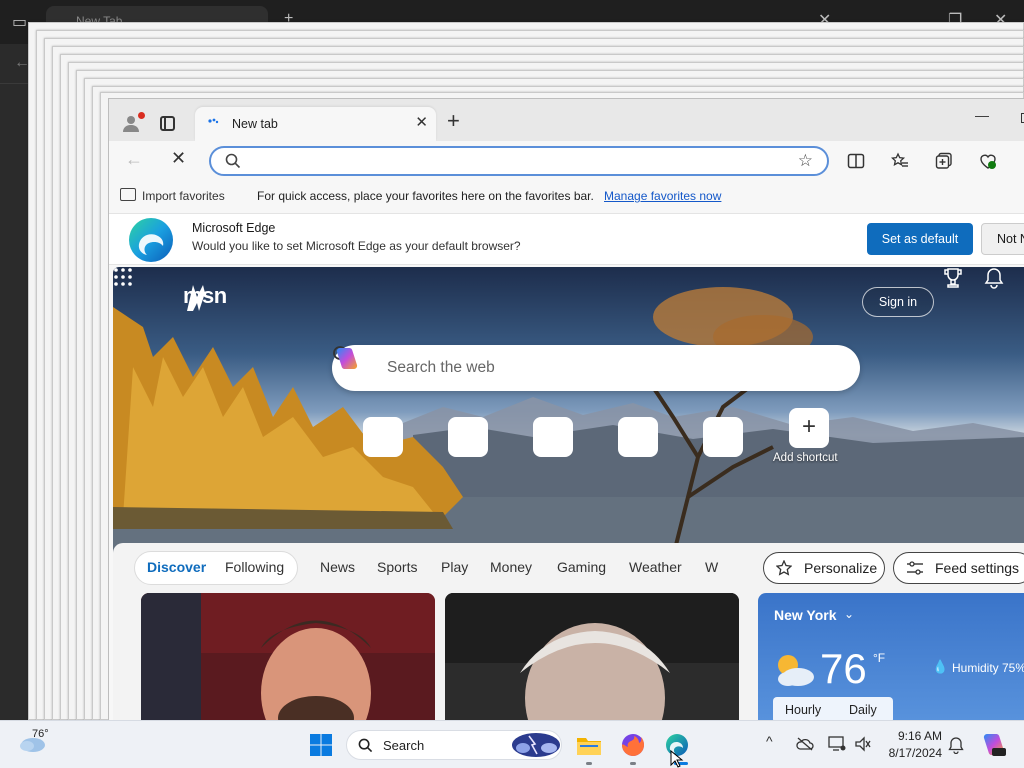  Describe the element at coordinates (796, 670) in the screenshot. I see `partly-cloudy-icon` at that location.